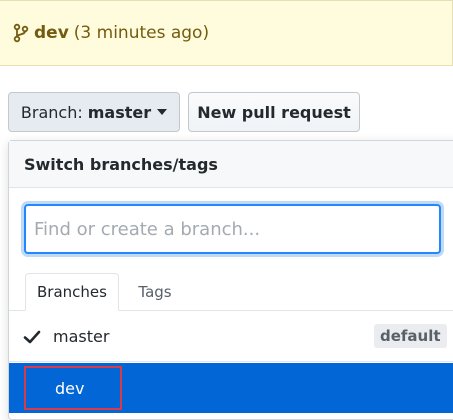 The width and height of the screenshot is (453, 420). I want to click on tab-tags: Tags, so click(155, 292).